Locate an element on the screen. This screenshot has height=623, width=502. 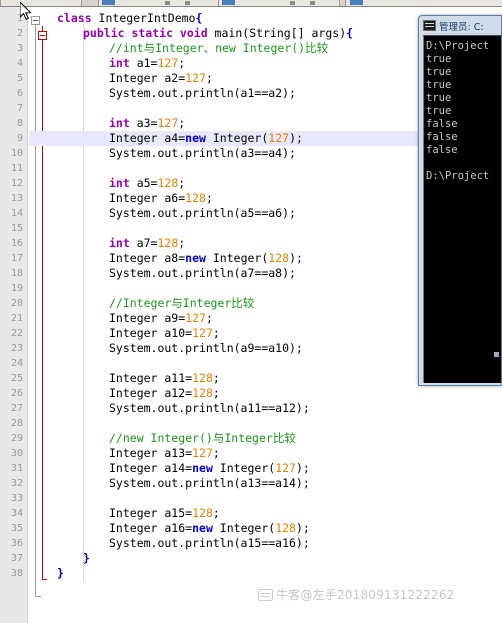
code-token-plain: Integer a2= is located at coordinates (147, 78).